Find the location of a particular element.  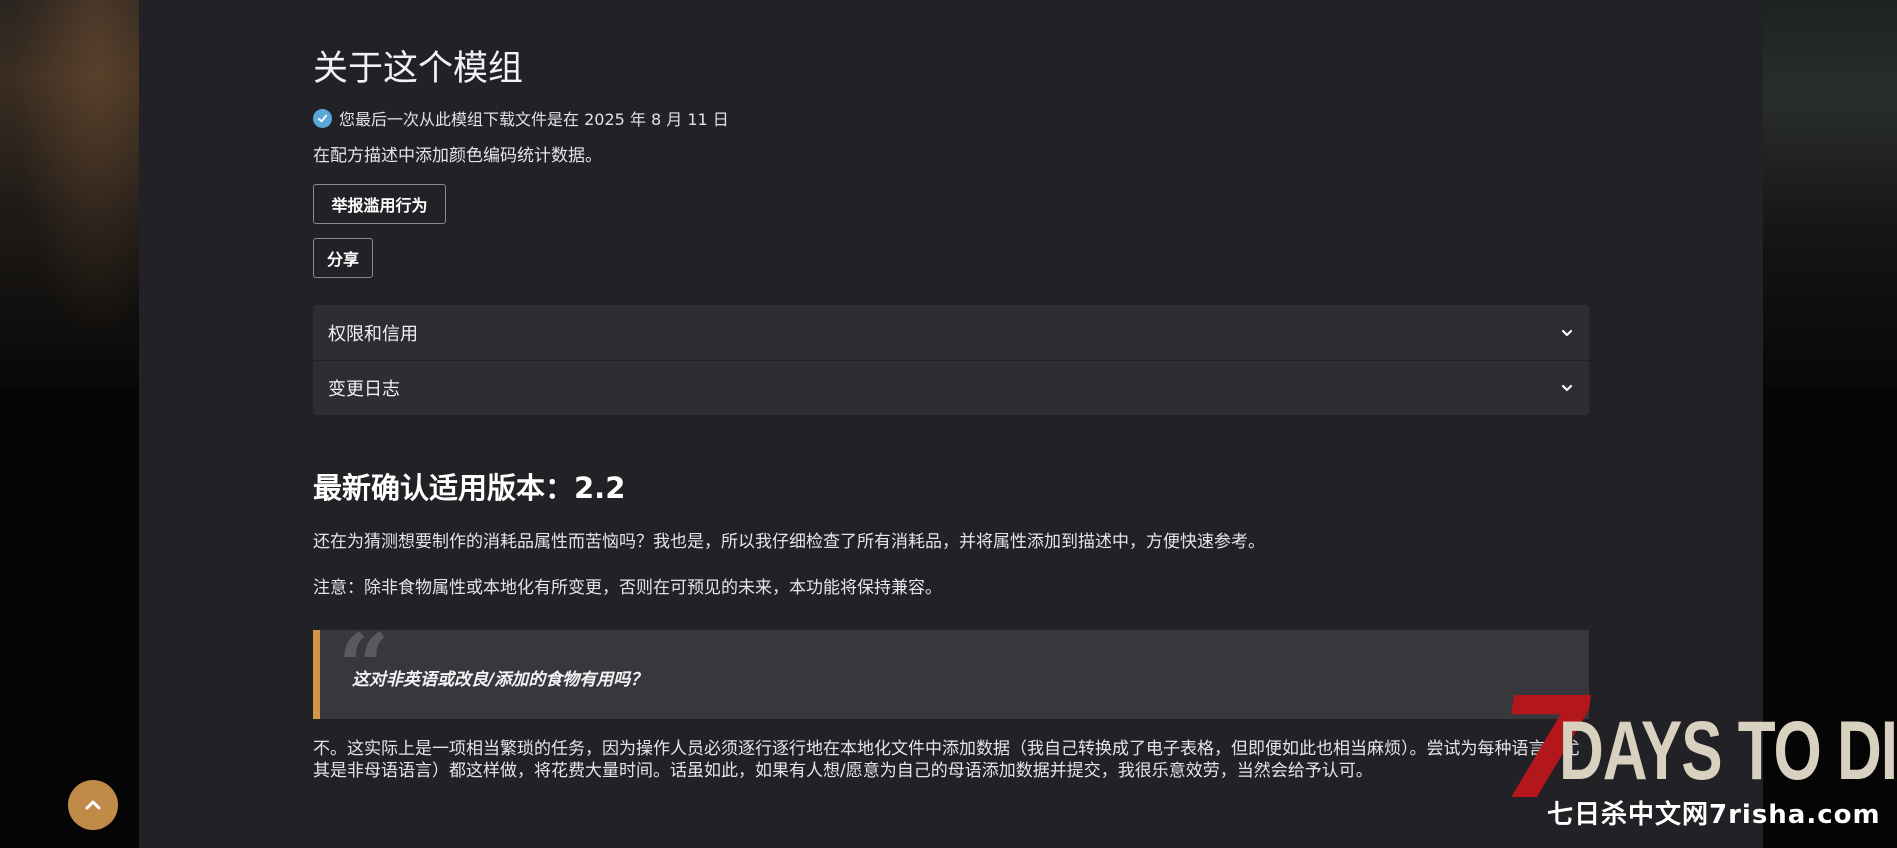

check-circle-icon is located at coordinates (322, 118).